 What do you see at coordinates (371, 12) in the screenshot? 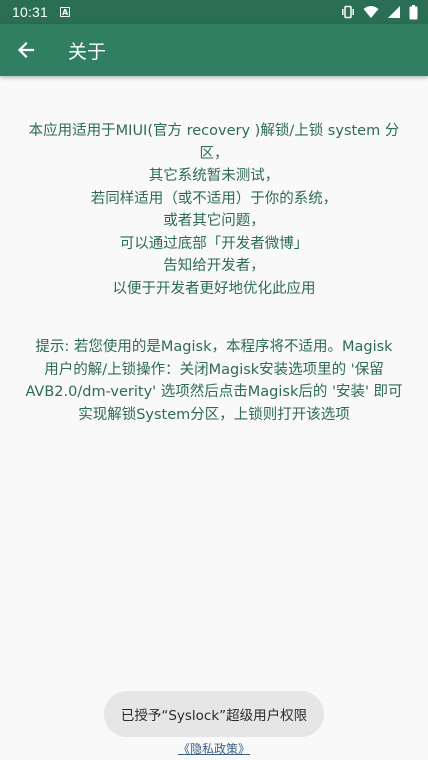
I see `wifi-icon` at bounding box center [371, 12].